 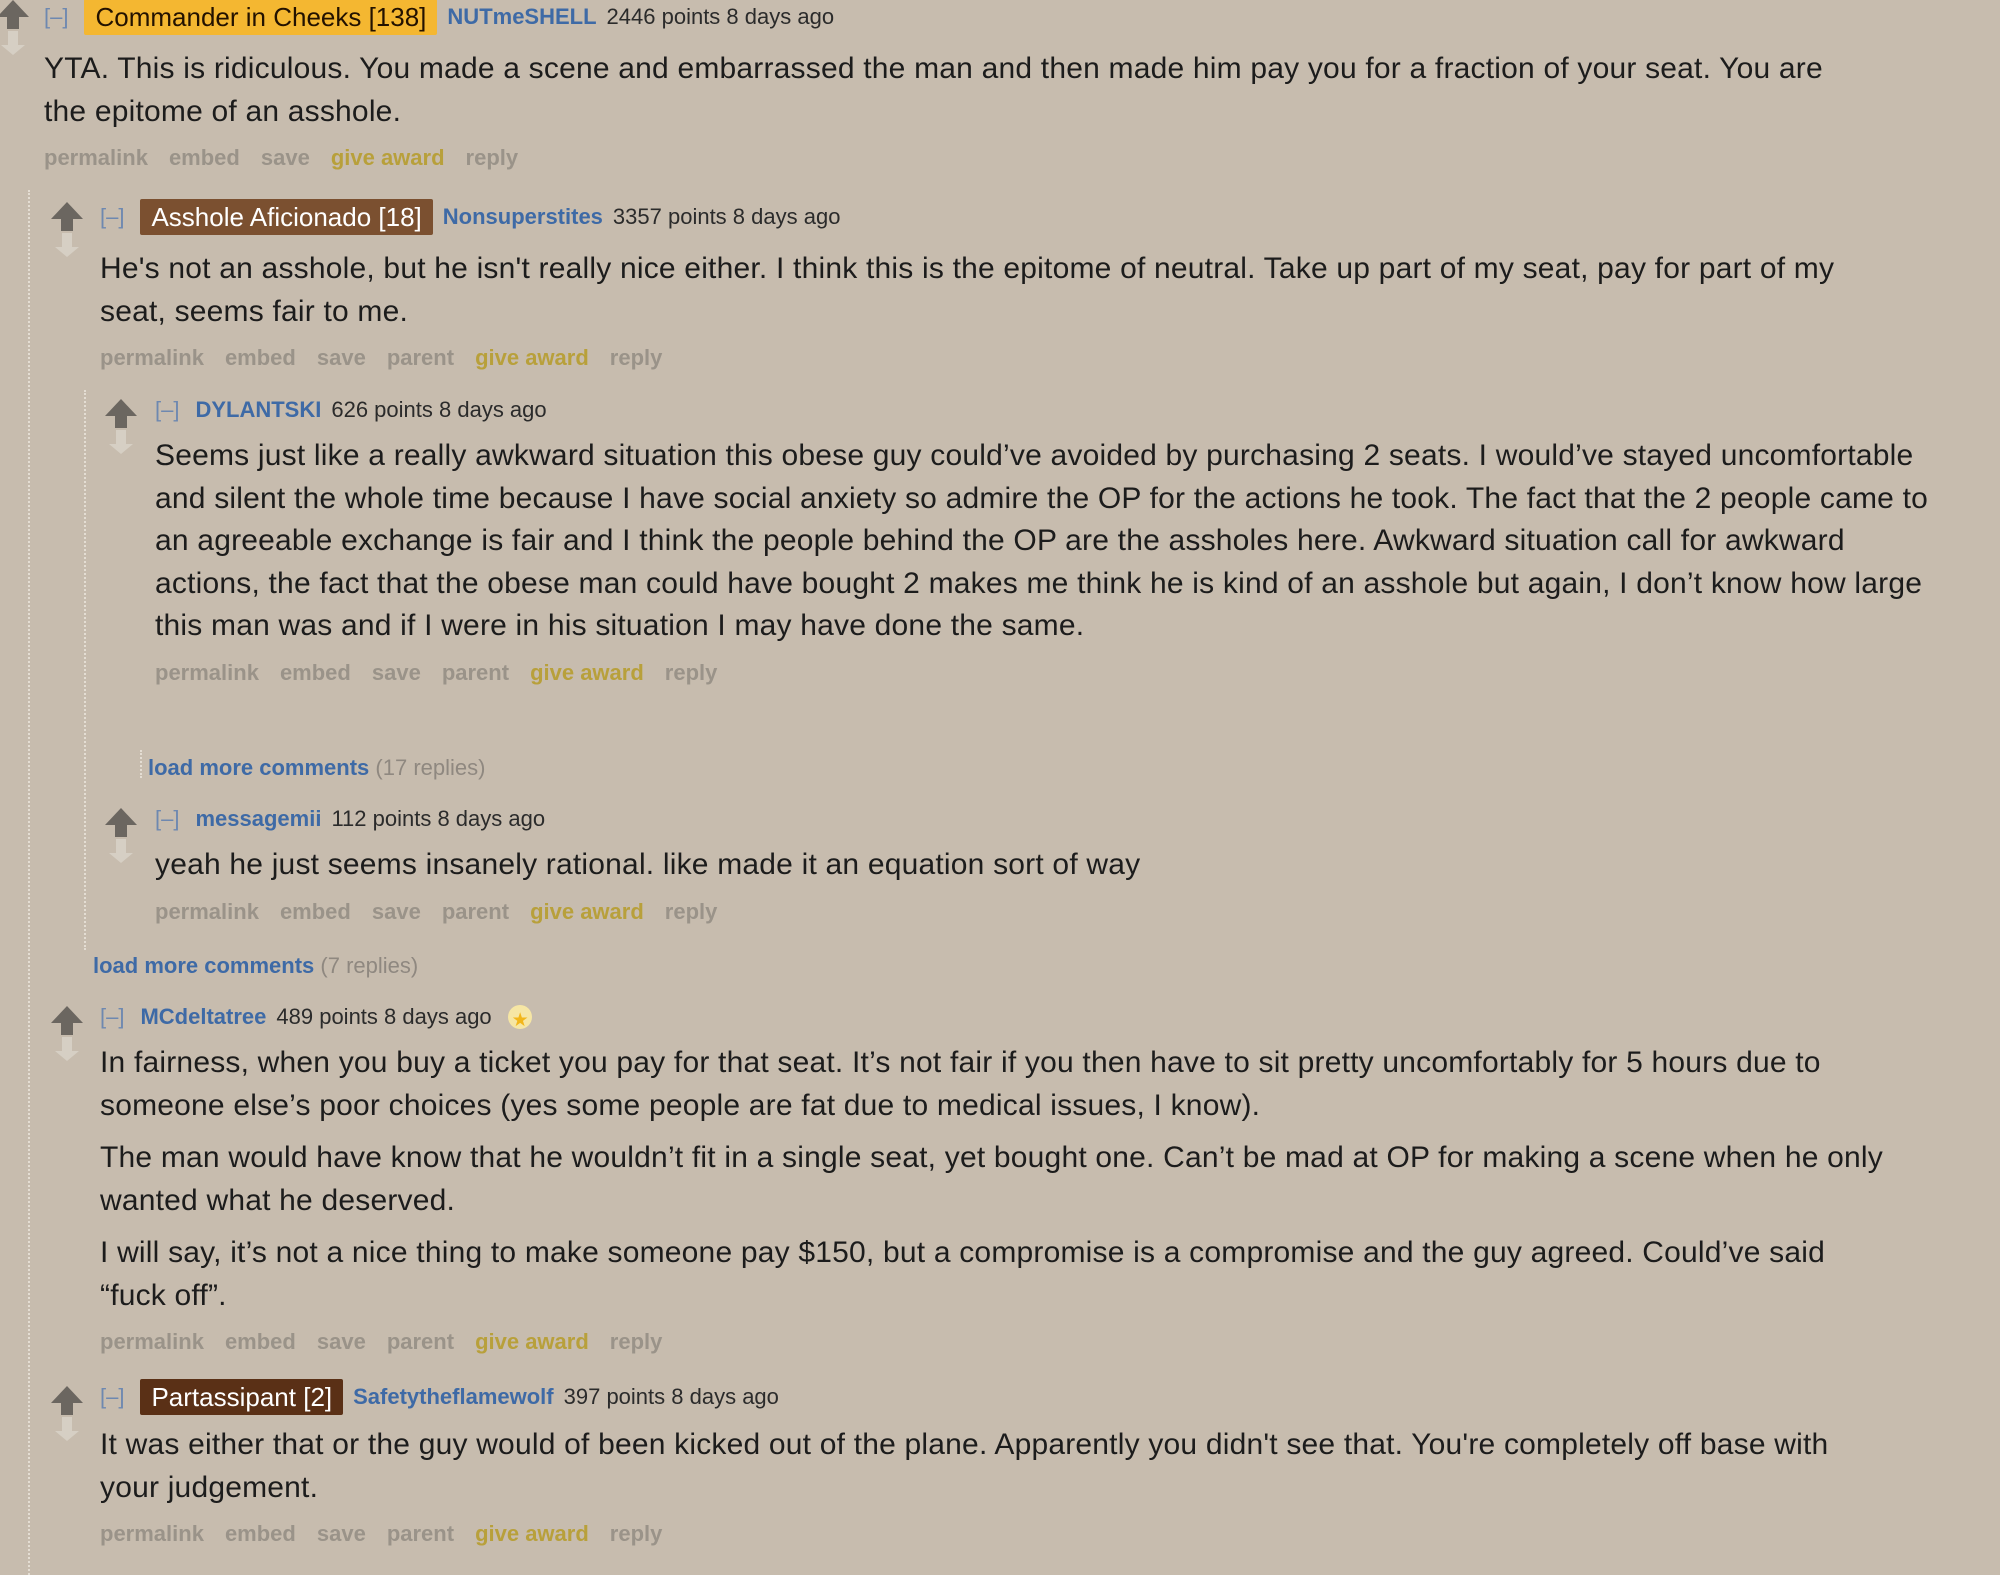 What do you see at coordinates (726, 216) in the screenshot?
I see `score-and-time: 3357 points 8 days ago` at bounding box center [726, 216].